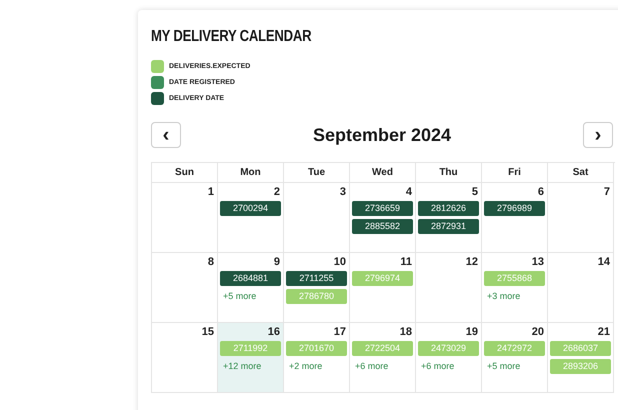  Describe the element at coordinates (409, 192) in the screenshot. I see `day-number: 4` at that location.